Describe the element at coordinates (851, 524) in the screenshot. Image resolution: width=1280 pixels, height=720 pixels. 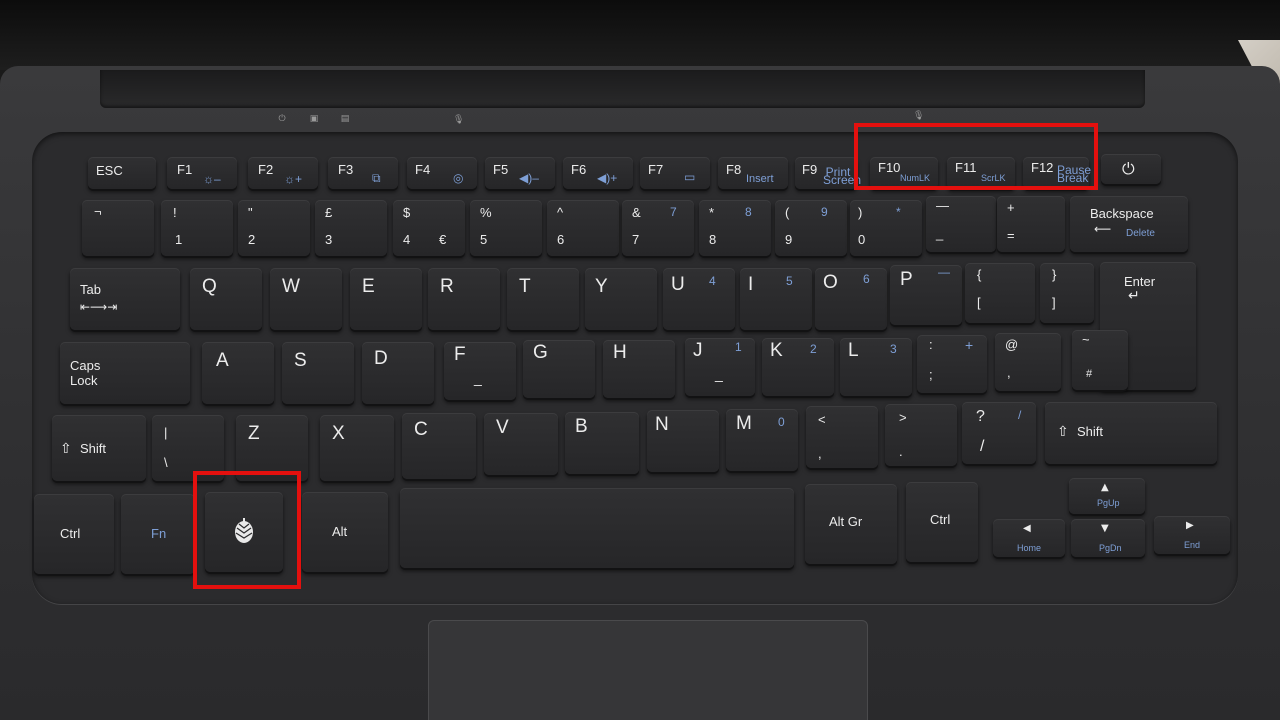
I see `key-alt-gr: Alt Gr` at that location.